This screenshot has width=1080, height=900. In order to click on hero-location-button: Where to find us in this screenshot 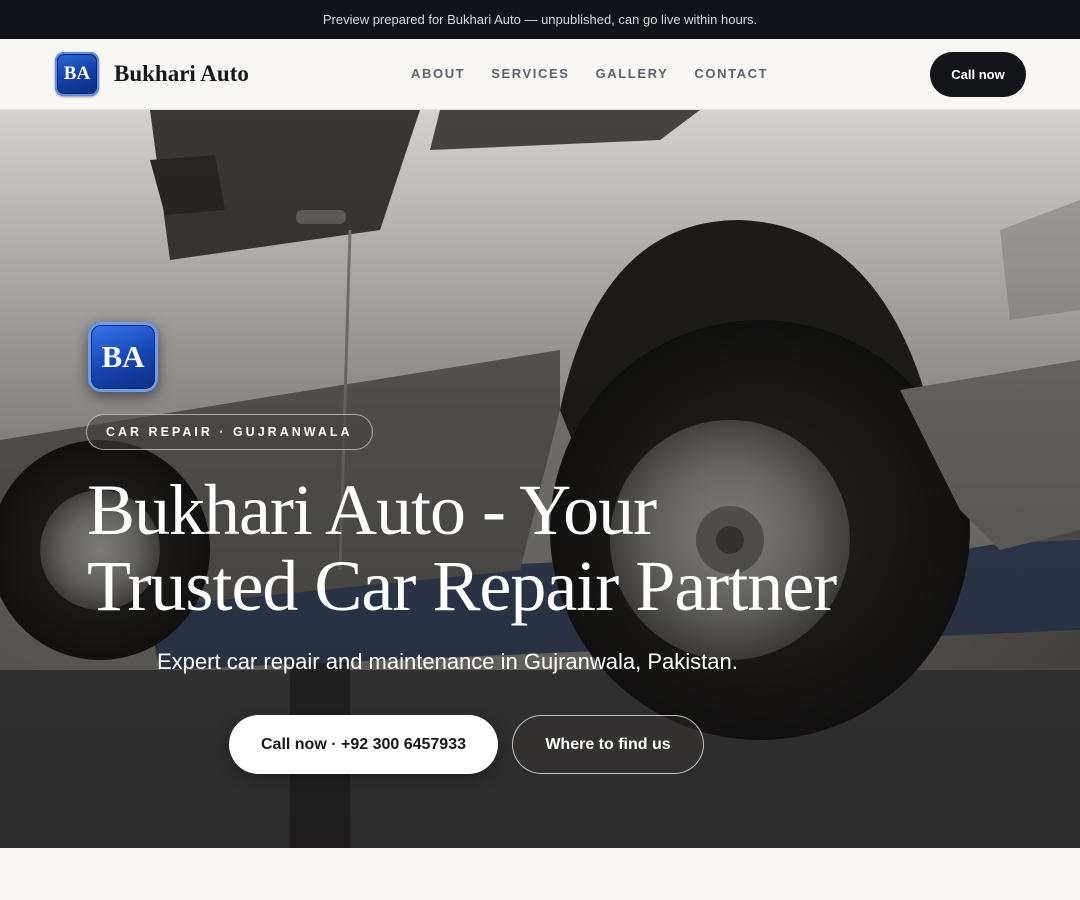, I will do `click(608, 744)`.